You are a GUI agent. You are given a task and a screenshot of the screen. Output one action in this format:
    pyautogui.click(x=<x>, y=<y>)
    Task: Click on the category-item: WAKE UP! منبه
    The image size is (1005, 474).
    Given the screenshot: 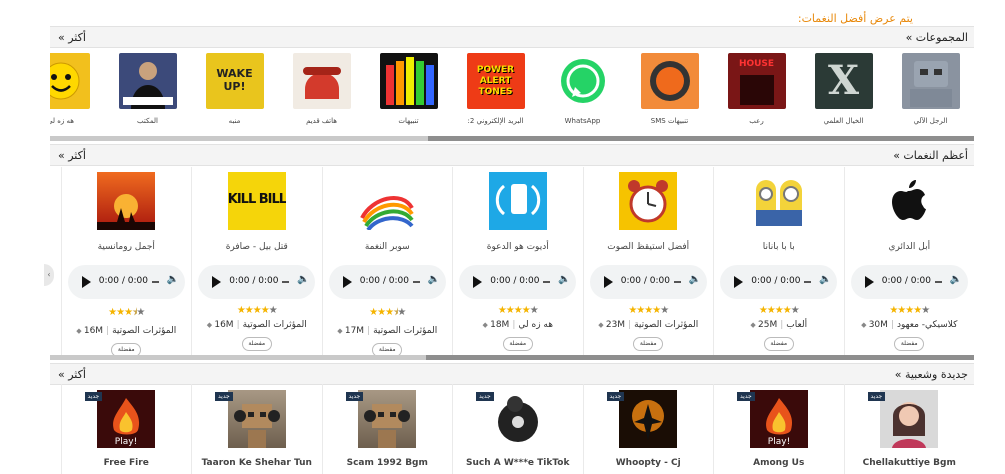 What is the action you would take?
    pyautogui.click(x=234, y=92)
    